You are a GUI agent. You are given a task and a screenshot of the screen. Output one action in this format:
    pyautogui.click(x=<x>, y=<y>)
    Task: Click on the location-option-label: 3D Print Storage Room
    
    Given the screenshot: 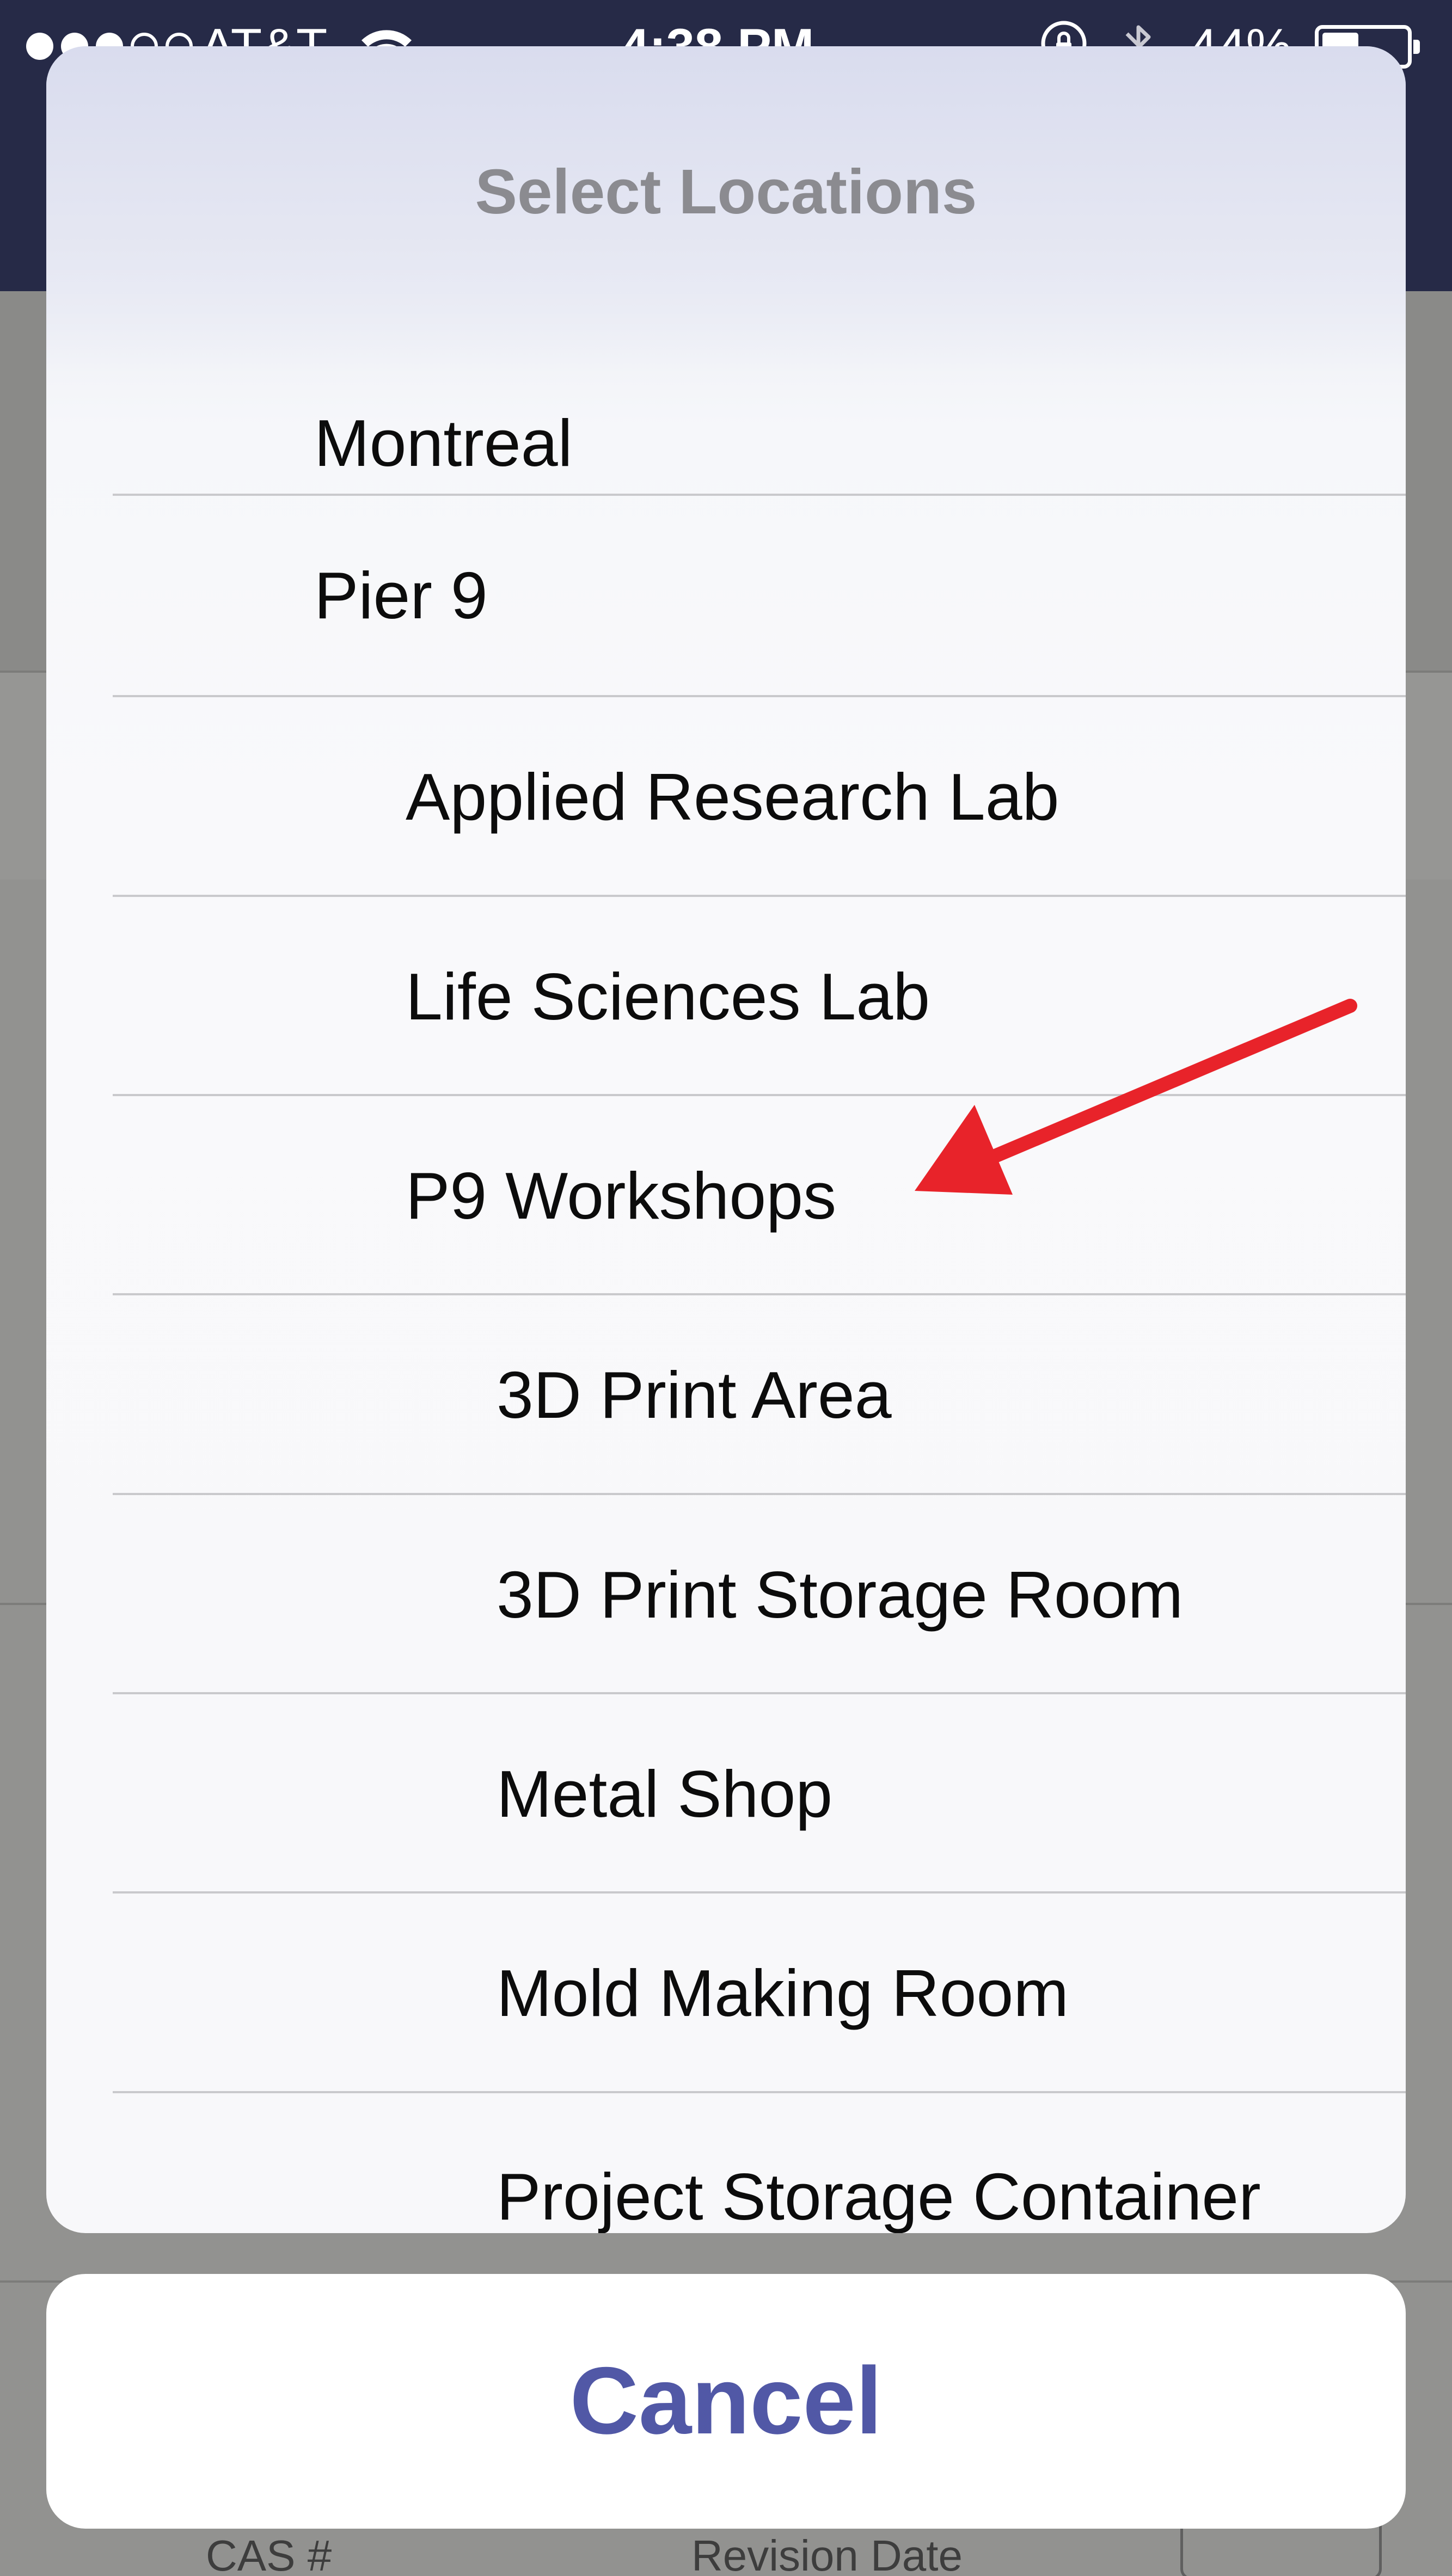 What is the action you would take?
    pyautogui.click(x=841, y=1595)
    